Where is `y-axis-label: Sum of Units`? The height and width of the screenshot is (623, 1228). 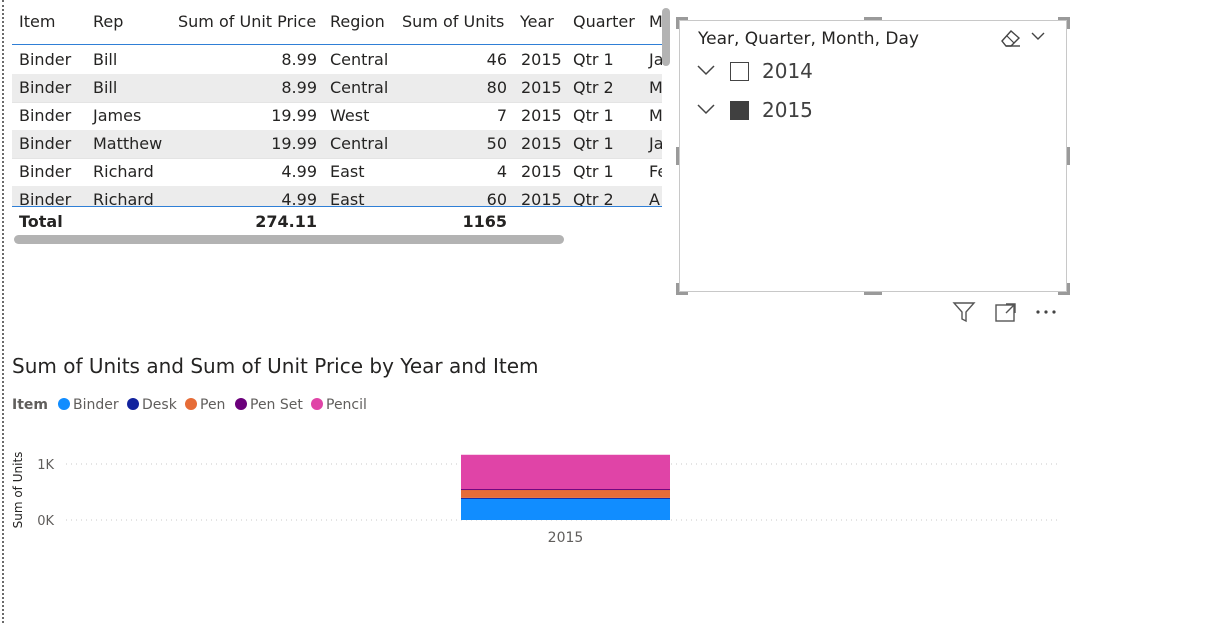 y-axis-label: Sum of Units is located at coordinates (18, 490).